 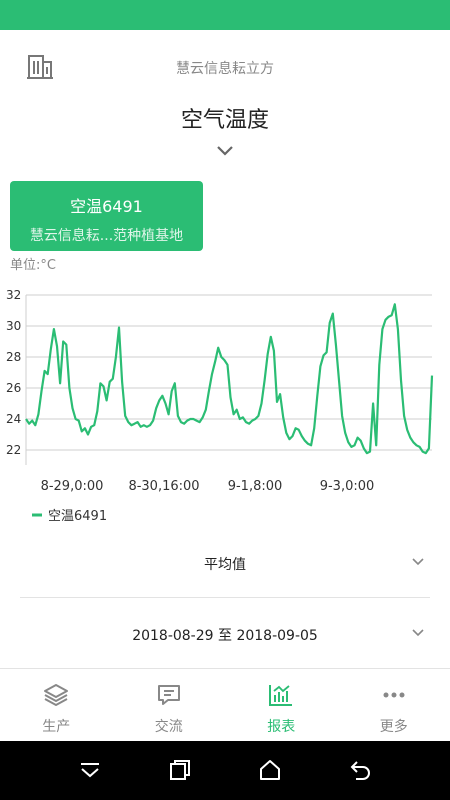 I want to click on tab-label: 更多, so click(x=393, y=727).